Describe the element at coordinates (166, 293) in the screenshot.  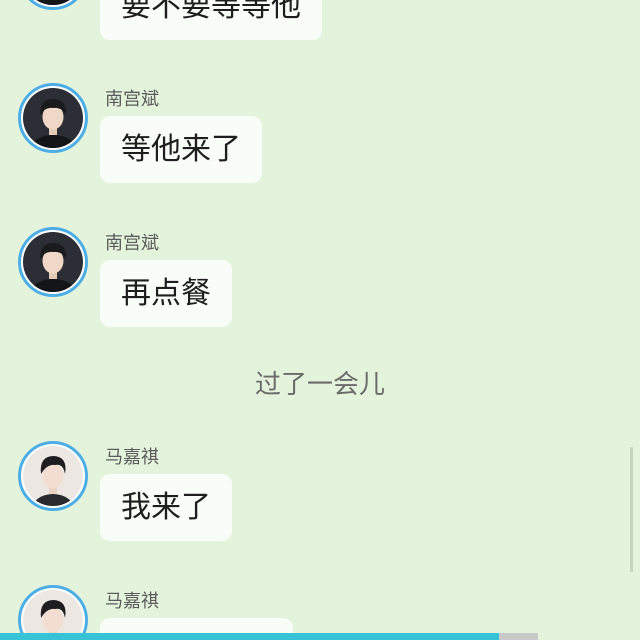
I see `message-bubble: 再点餐` at that location.